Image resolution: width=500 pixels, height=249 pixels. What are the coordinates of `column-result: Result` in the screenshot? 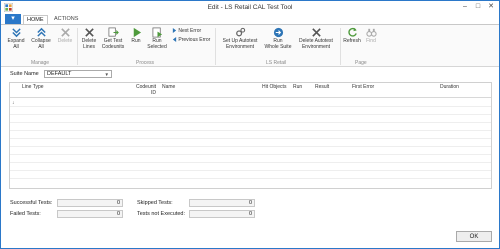 It's located at (322, 87).